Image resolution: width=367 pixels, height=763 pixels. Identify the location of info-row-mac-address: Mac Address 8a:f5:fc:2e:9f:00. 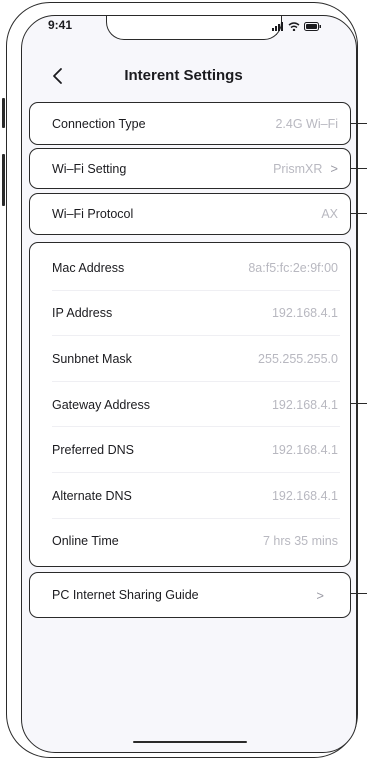
(190, 268).